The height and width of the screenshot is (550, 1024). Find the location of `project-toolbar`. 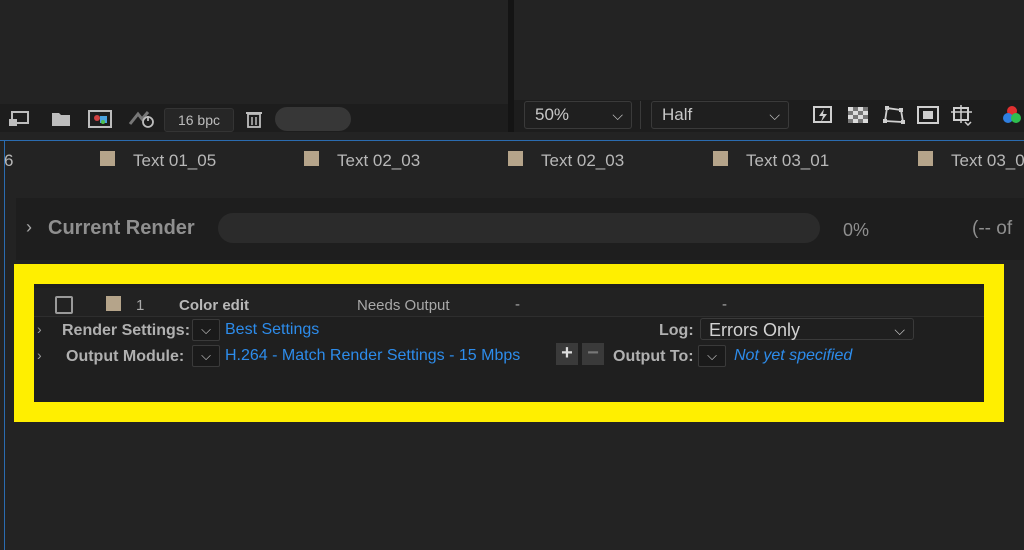

project-toolbar is located at coordinates (254, 118).